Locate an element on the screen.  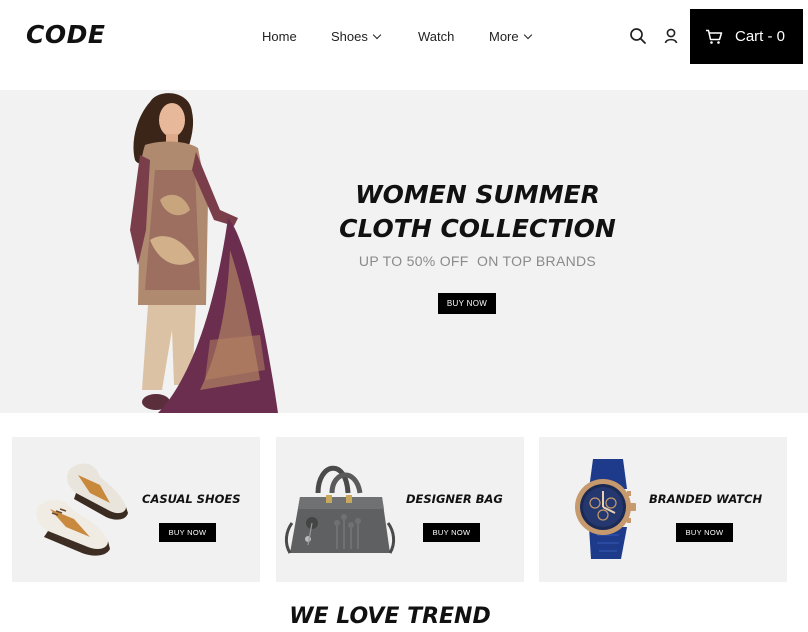
hero-title: WOMEN SUMMER CLOTH COLLECTION is located at coordinates (477, 212).